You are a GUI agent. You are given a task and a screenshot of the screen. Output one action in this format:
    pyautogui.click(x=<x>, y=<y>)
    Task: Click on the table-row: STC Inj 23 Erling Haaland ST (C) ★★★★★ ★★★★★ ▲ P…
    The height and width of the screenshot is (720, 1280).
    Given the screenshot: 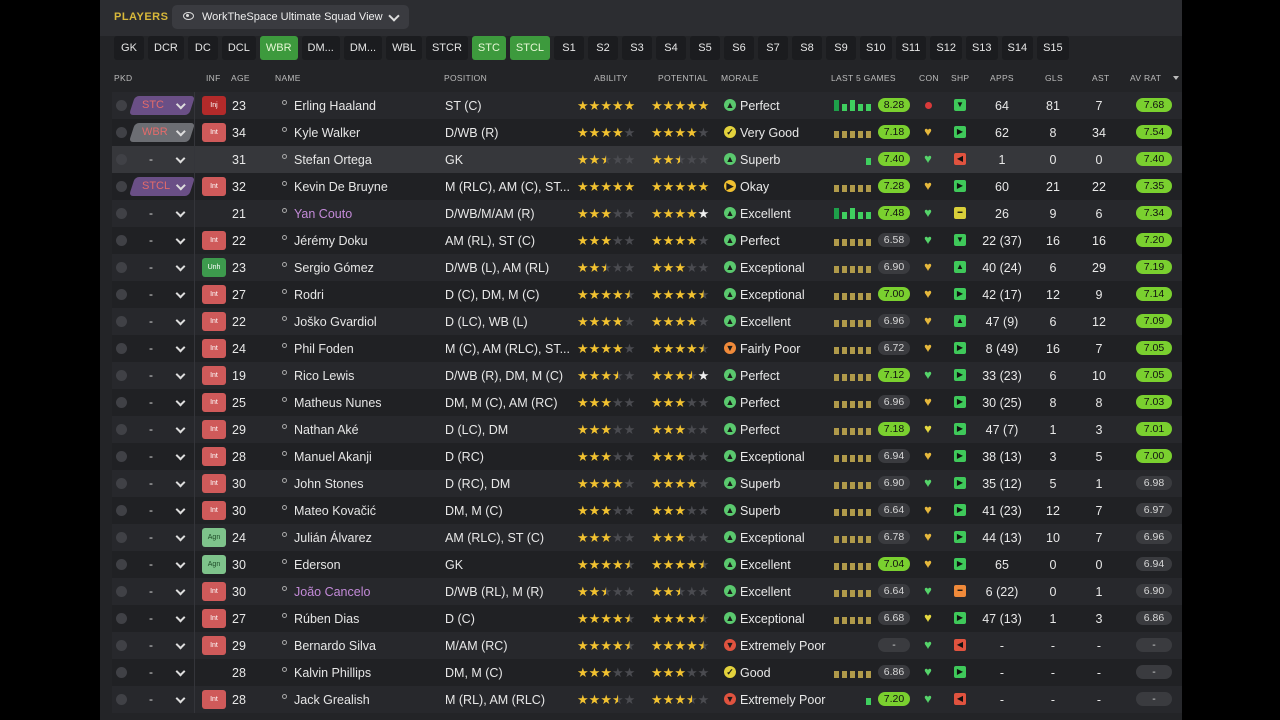 What is the action you would take?
    pyautogui.click(x=647, y=105)
    